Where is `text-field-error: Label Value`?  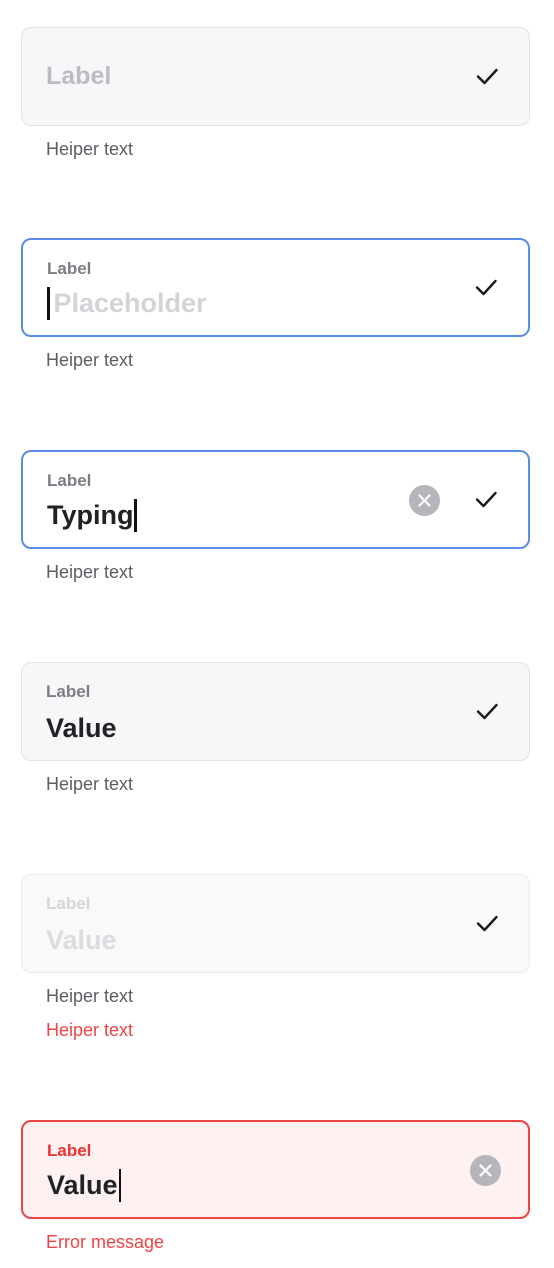 text-field-error: Label Value is located at coordinates (275, 1169).